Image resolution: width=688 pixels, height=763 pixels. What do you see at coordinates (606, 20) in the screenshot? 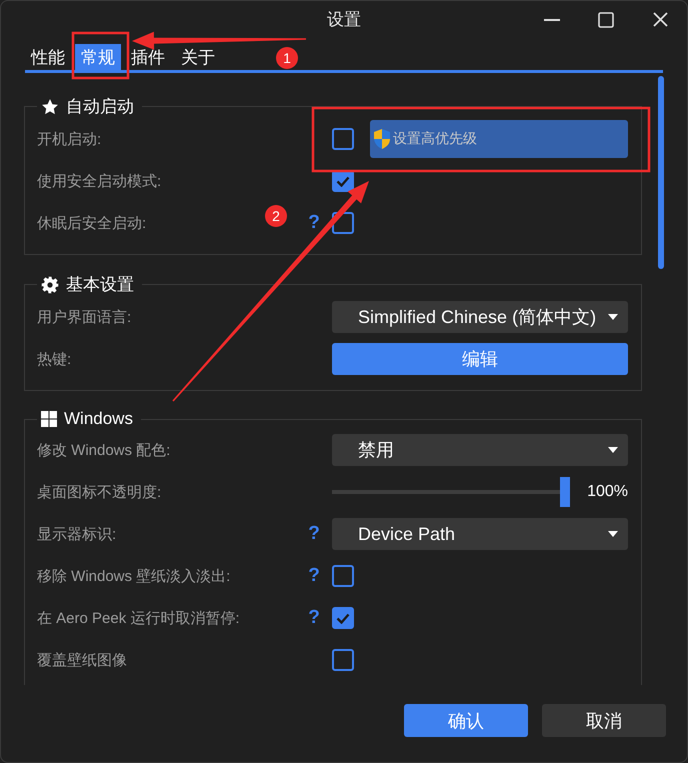
I see `maximize-icon` at bounding box center [606, 20].